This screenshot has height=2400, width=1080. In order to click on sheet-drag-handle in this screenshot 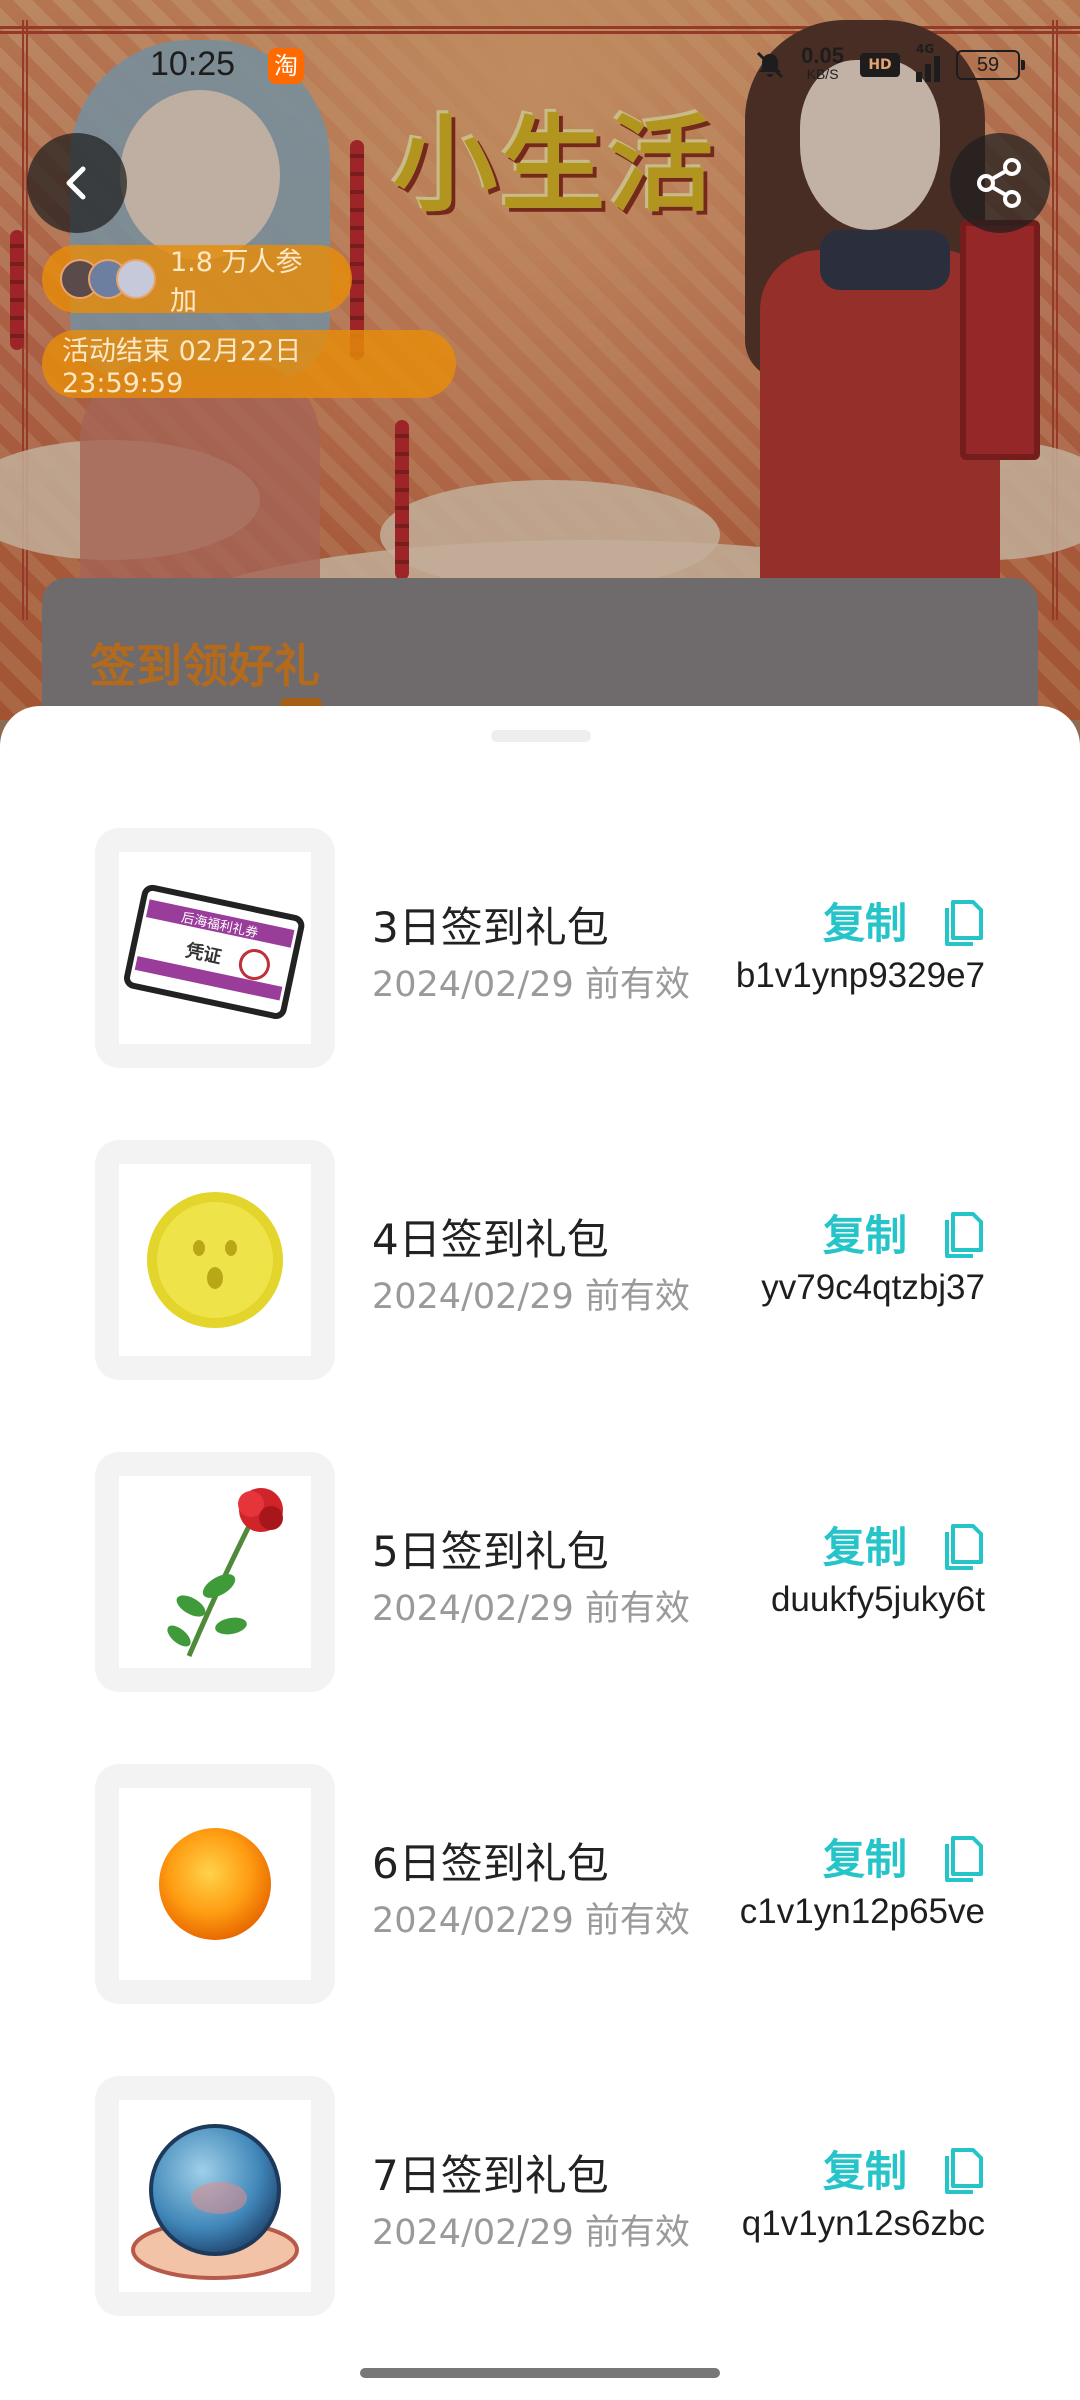, I will do `click(541, 736)`.